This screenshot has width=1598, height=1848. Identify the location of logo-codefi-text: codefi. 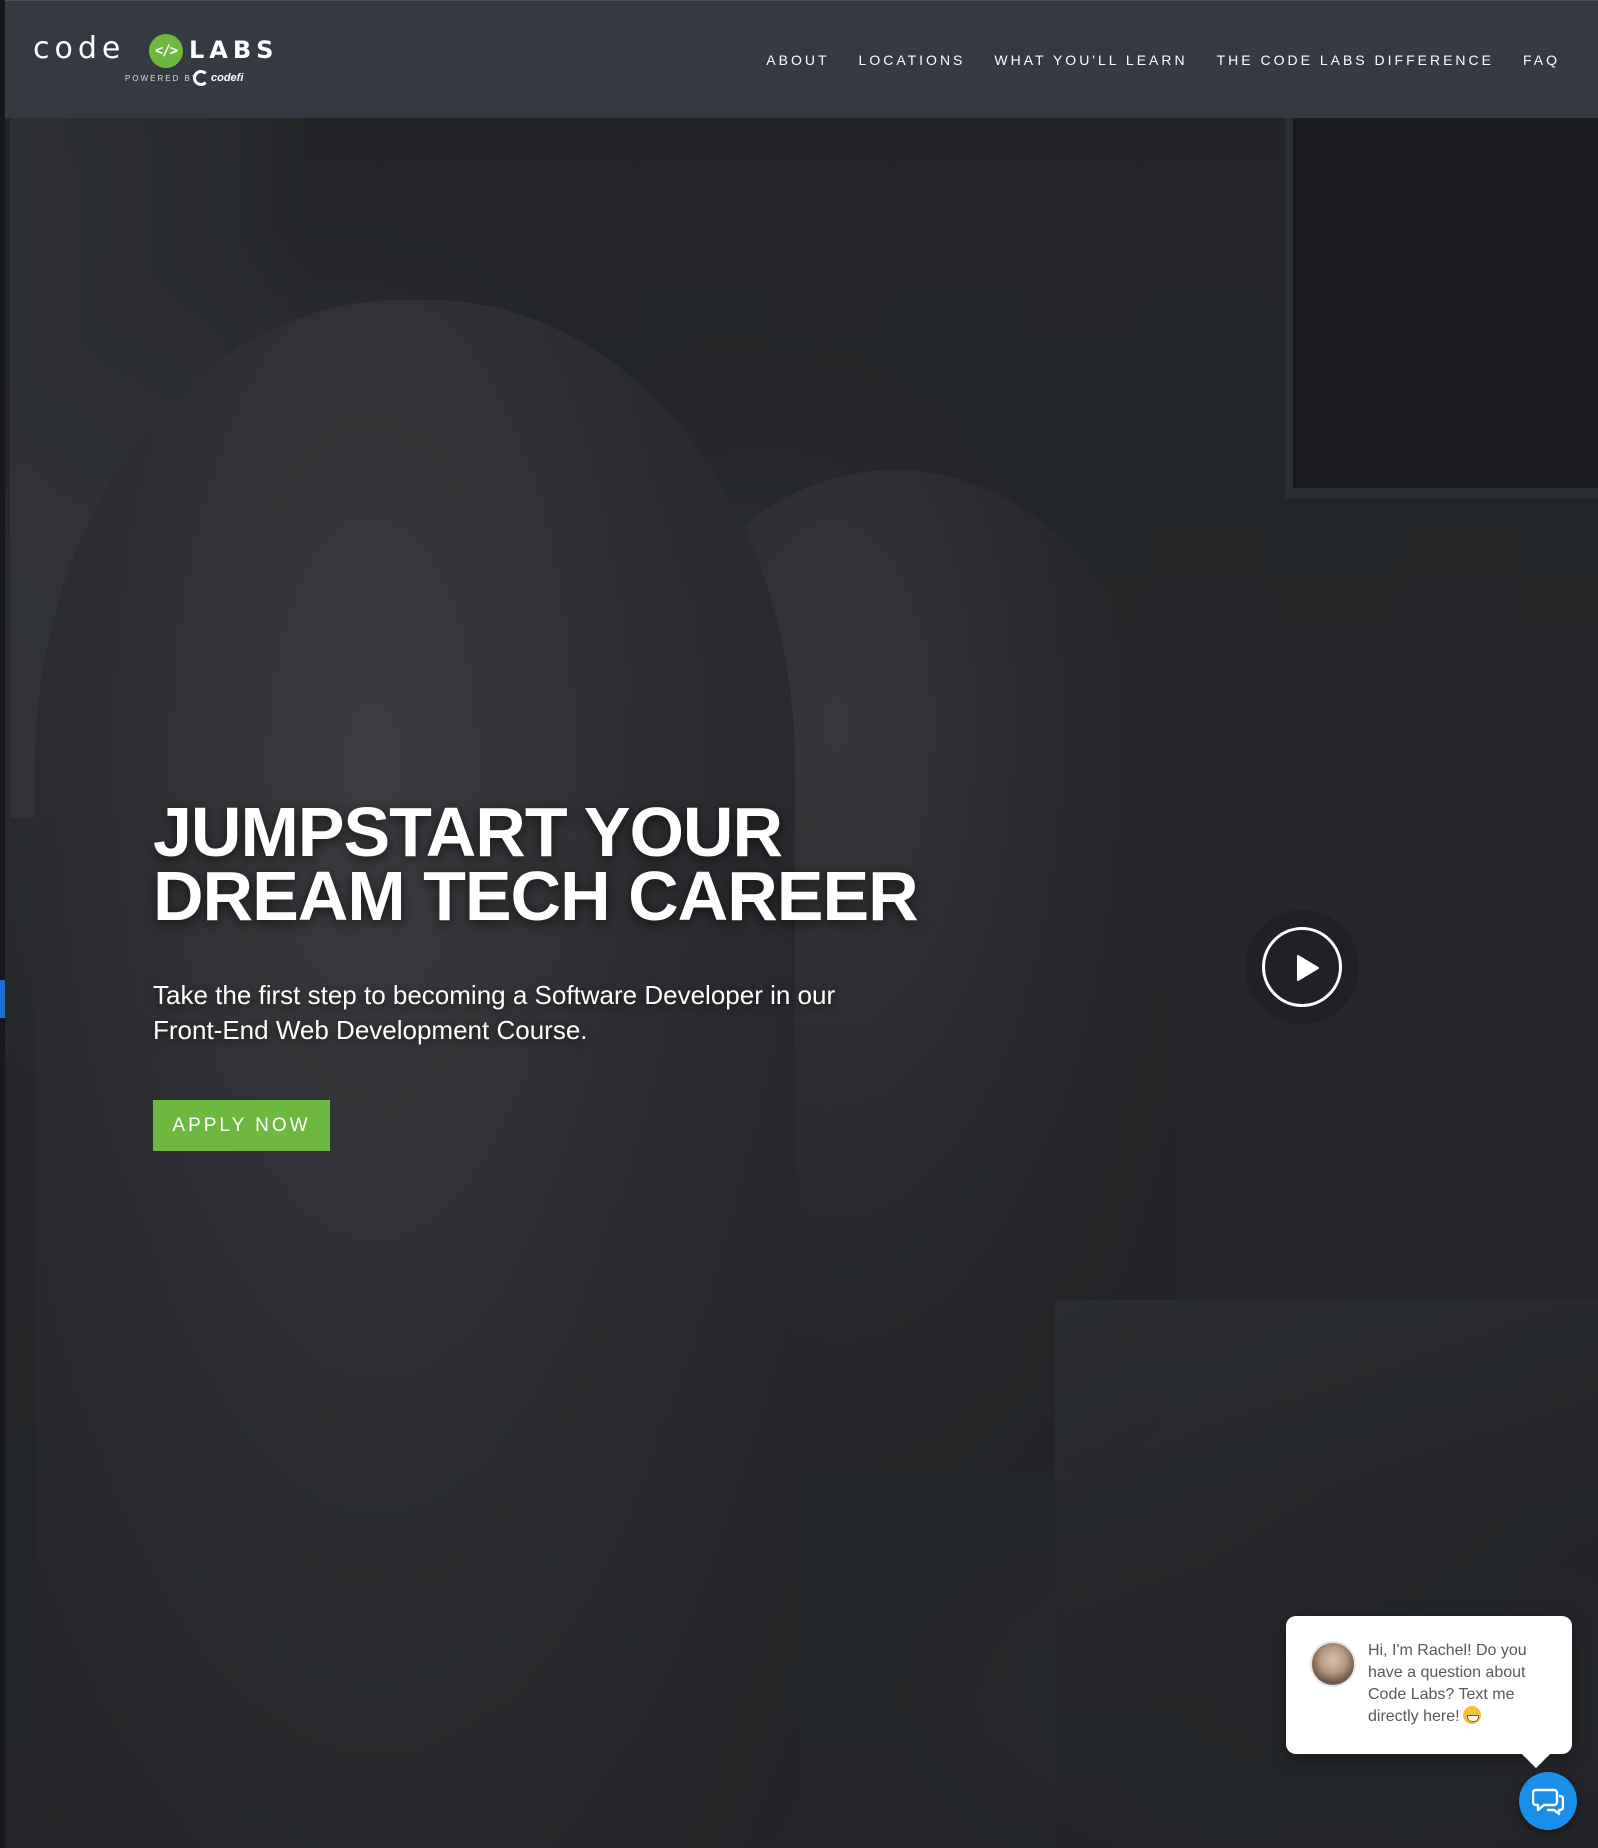
(227, 78).